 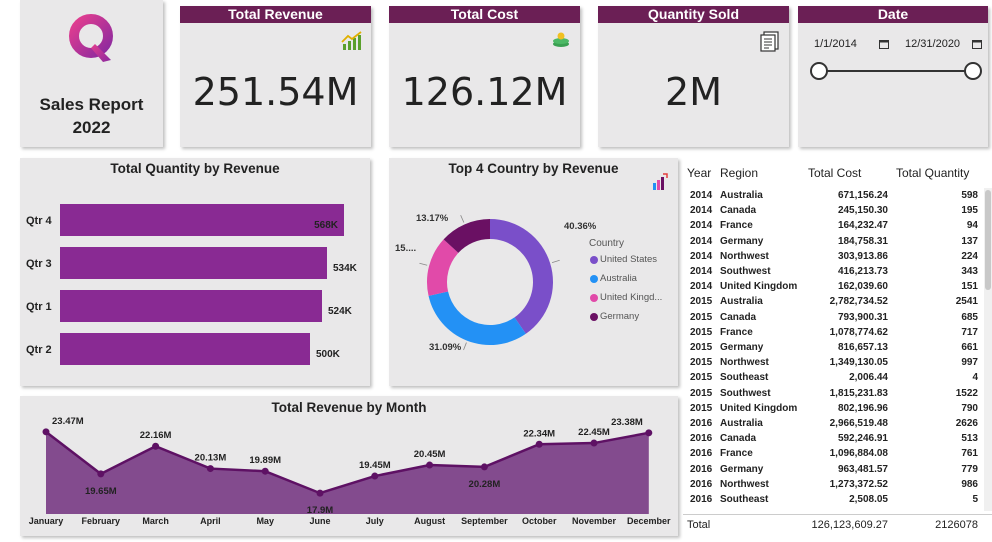 I want to click on table-row: 2015 Northwest 1,349,130.05 997, so click(x=837, y=362).